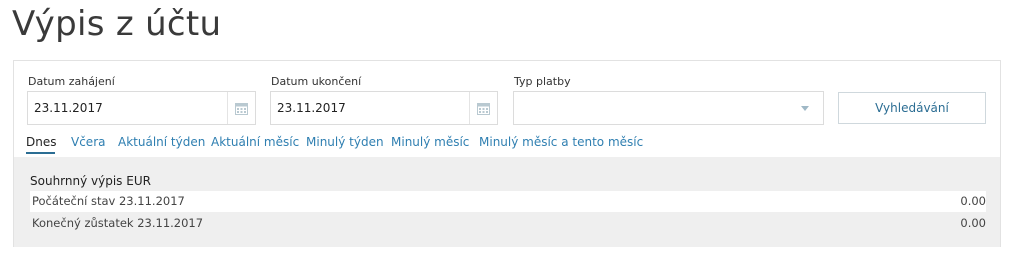 The height and width of the screenshot is (268, 1024). I want to click on end-date-value: 23.11.2017, so click(311, 108).